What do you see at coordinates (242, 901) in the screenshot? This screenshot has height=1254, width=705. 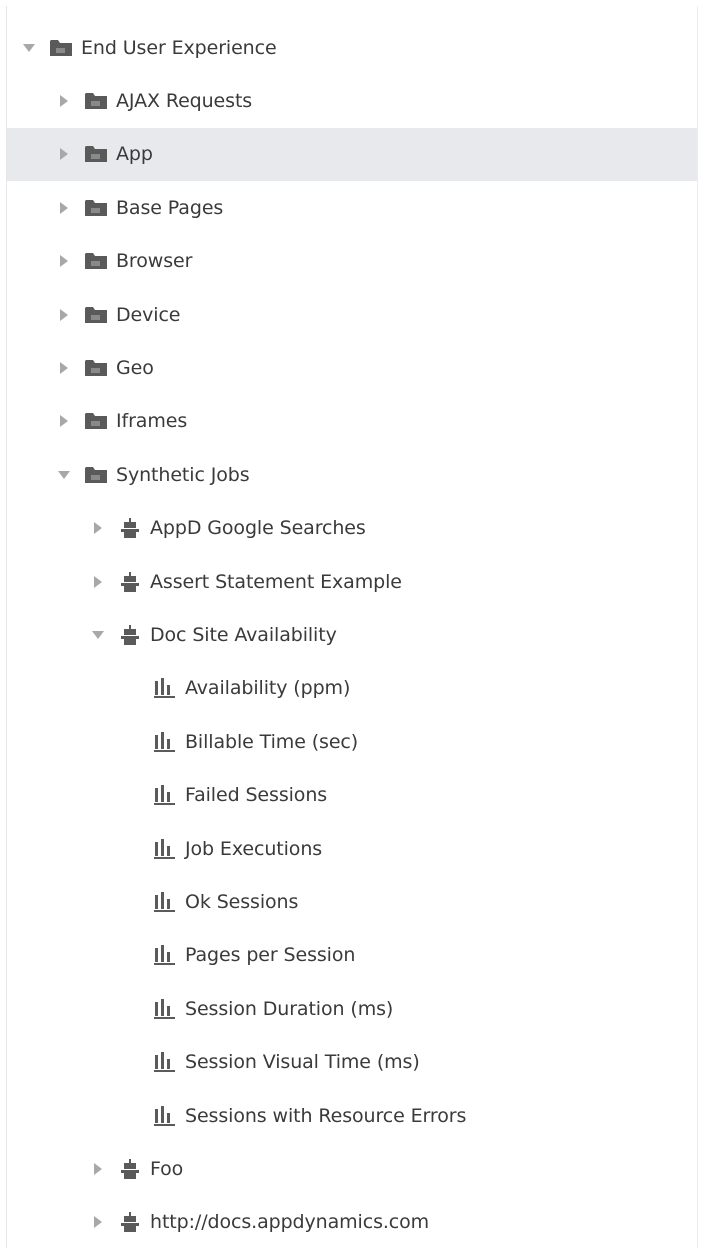 I see `tree-node-label: Ok Sessions` at bounding box center [242, 901].